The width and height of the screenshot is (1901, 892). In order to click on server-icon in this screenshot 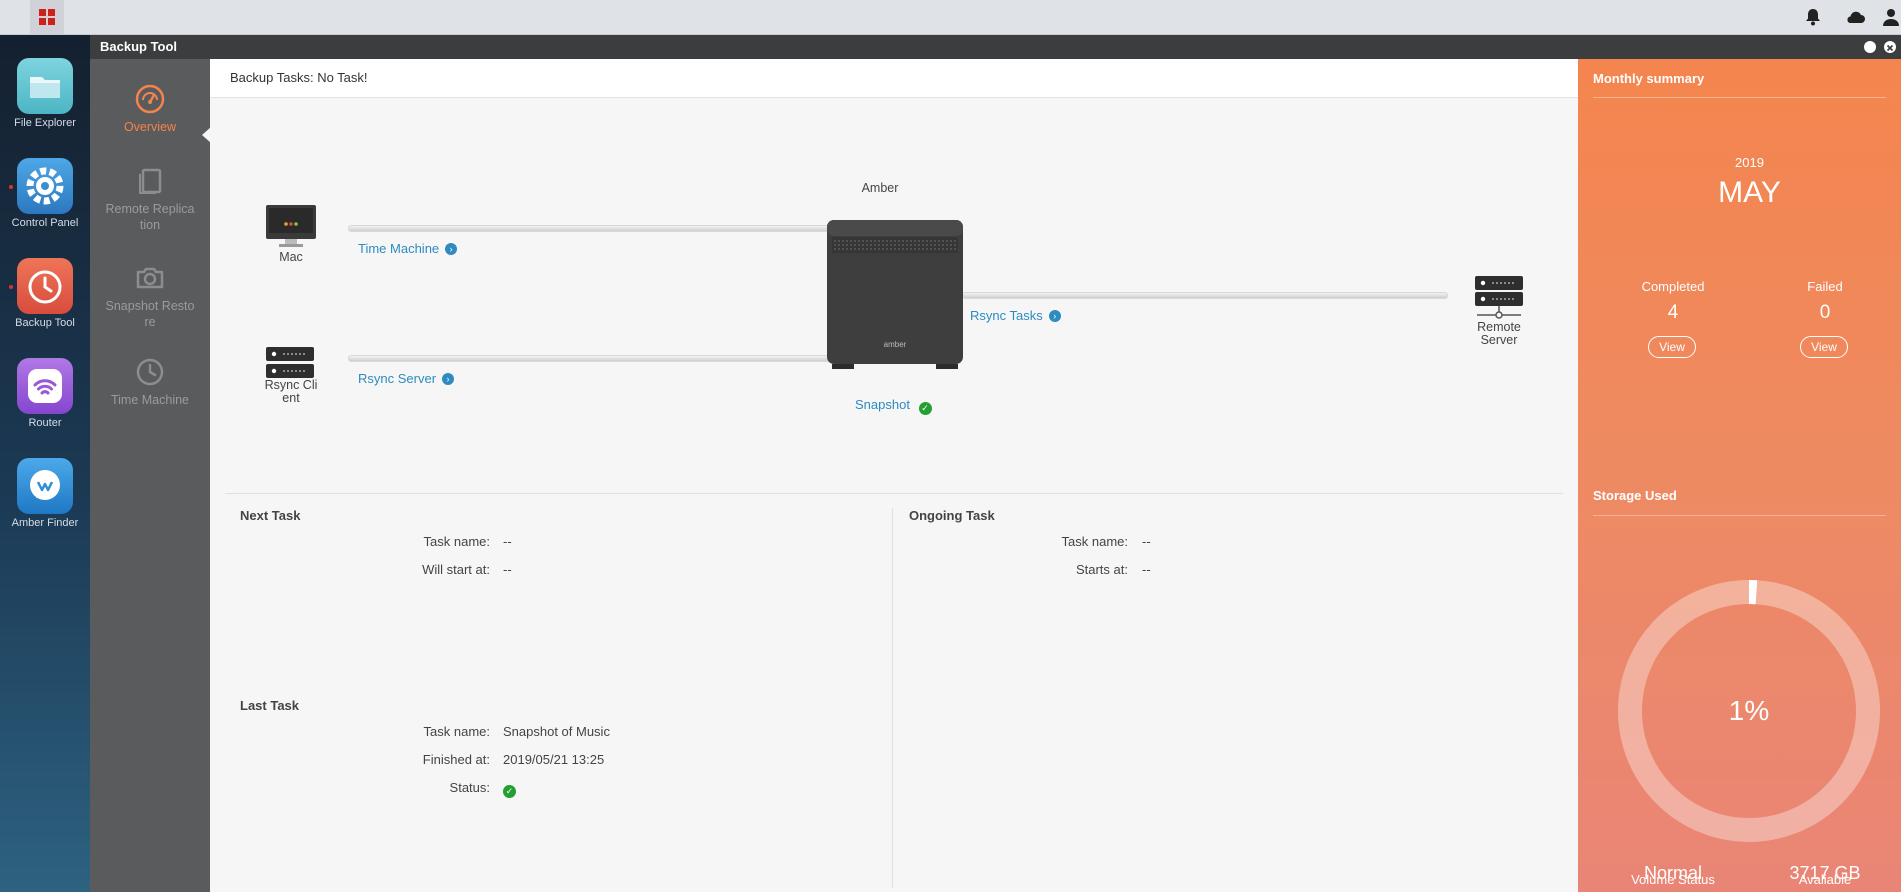, I will do `click(290, 362)`.